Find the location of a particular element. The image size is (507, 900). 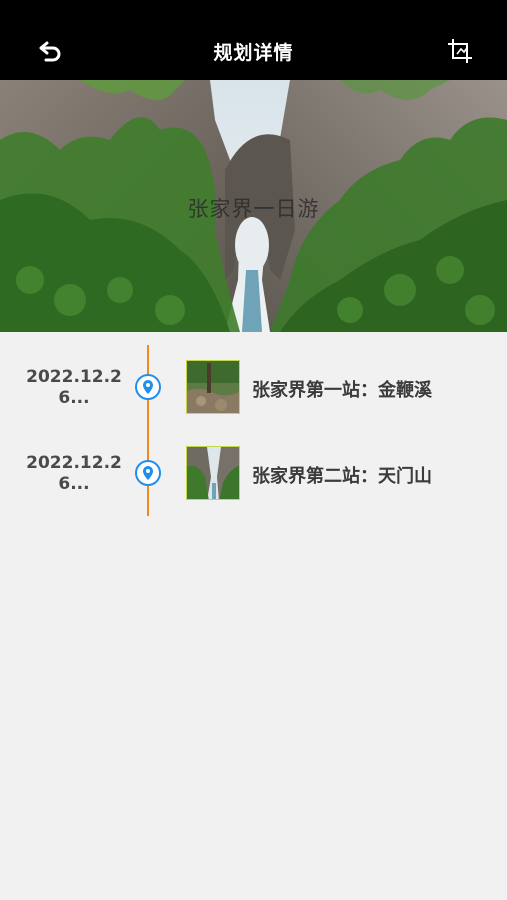

timeline-item: 2022.12.2 6... 张家界第一站：金鞭溪 is located at coordinates (253, 387).